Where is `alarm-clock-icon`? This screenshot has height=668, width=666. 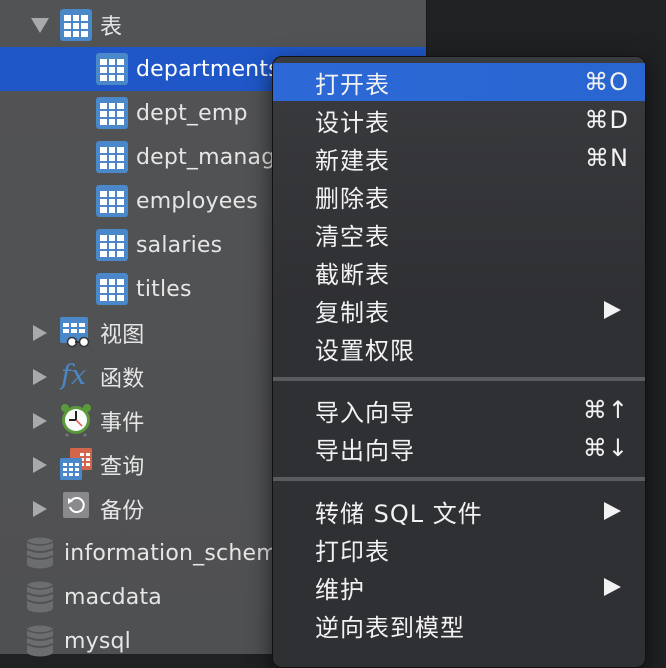
alarm-clock-icon is located at coordinates (76, 420).